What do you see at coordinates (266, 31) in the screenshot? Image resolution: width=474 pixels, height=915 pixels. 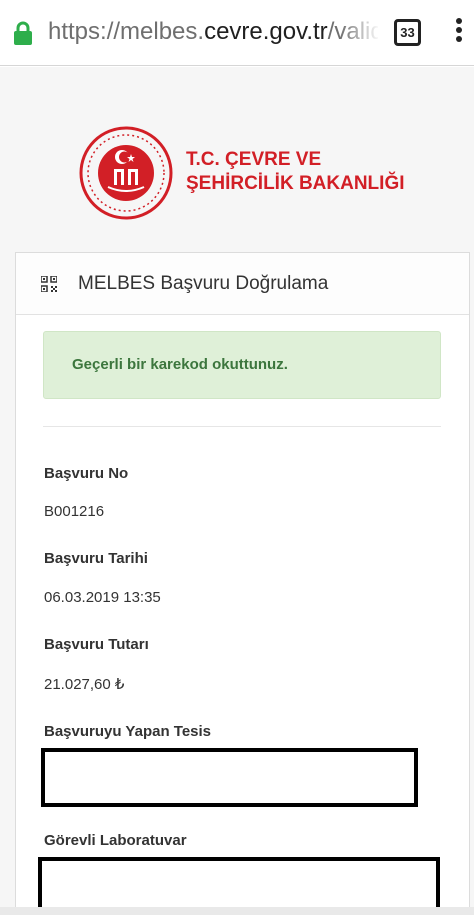 I see `url-host: cevre.gov.tr` at bounding box center [266, 31].